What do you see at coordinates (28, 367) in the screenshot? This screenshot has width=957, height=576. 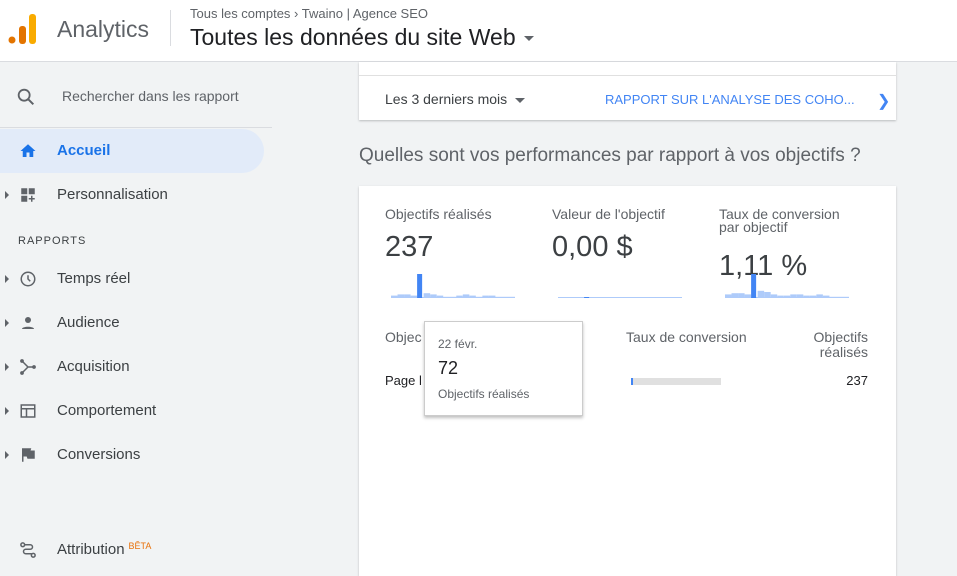 I see `acquisition-icon` at bounding box center [28, 367].